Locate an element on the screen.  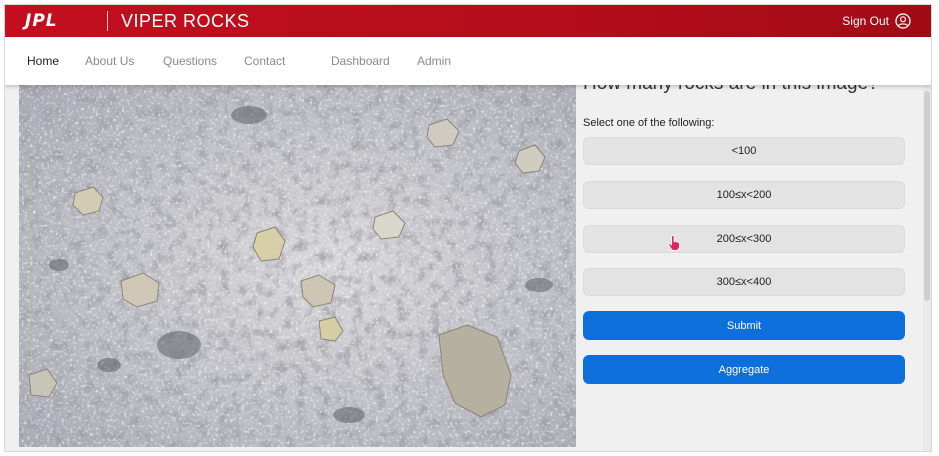
nav-about-us: About Us is located at coordinates (109, 61).